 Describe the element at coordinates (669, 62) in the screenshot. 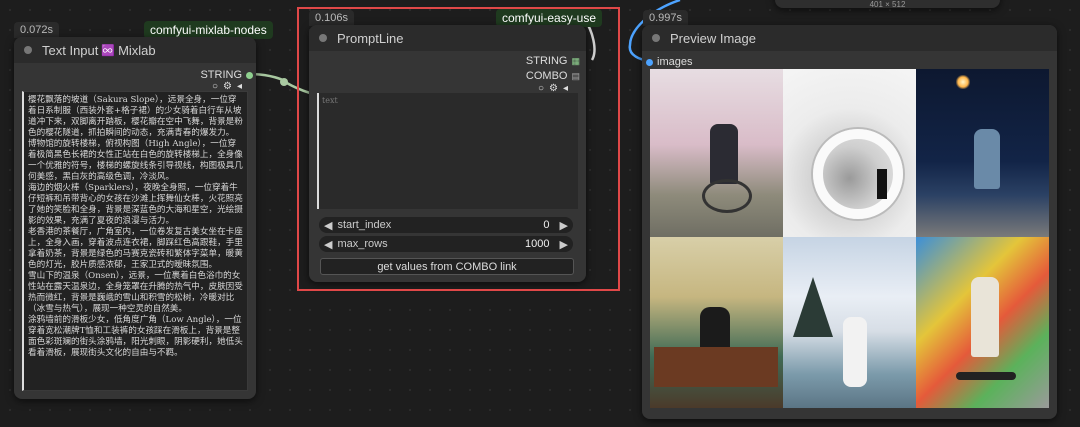

I see `input-images: images` at that location.